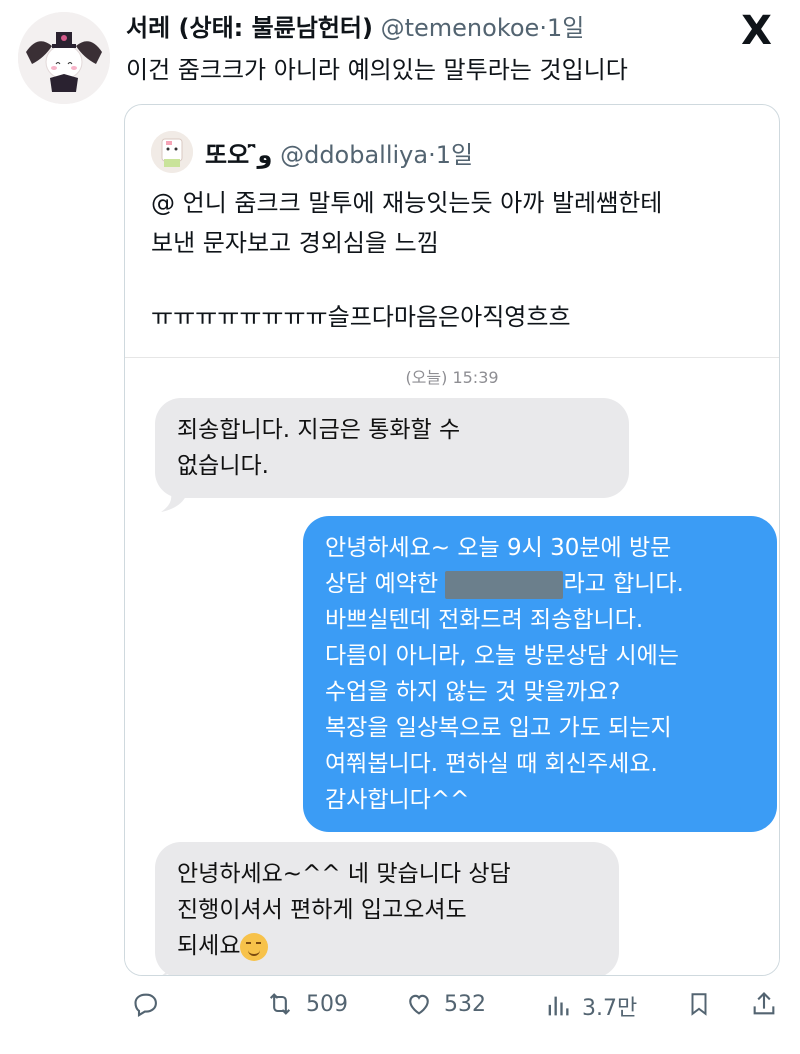 The width and height of the screenshot is (800, 1054). Describe the element at coordinates (392, 448) in the screenshot. I see `received-message-bubble: 죄송합니다. 지금은 통화할 수 없습니다.` at that location.